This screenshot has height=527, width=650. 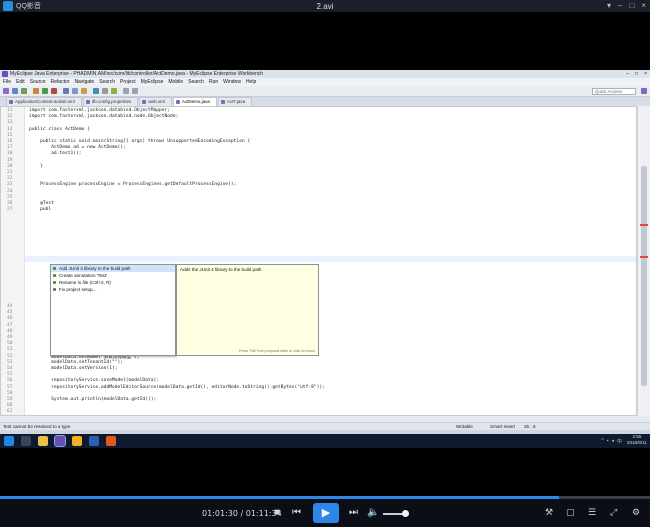 I want to click on quickfix-item: Rename in file (Ctrl+2, R), so click(x=113, y=282).